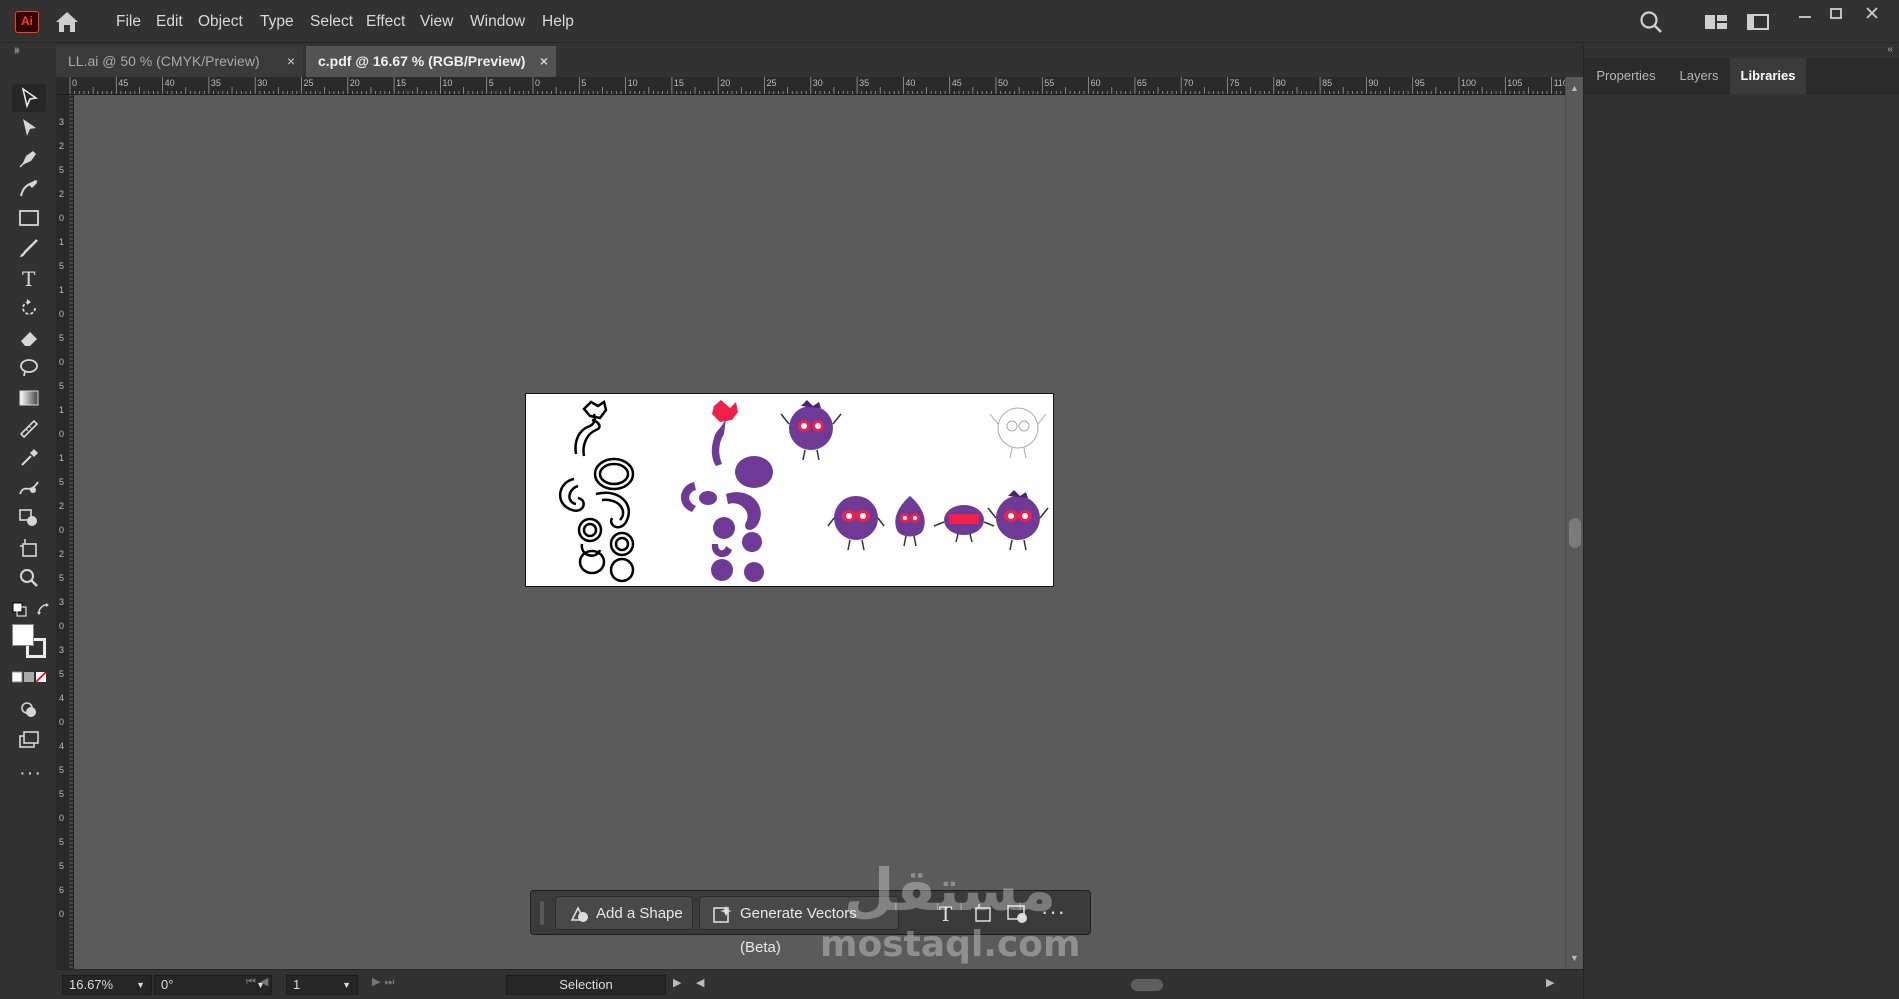 This screenshot has width=1899, height=999. I want to click on eraser-tool-icon, so click(29, 338).